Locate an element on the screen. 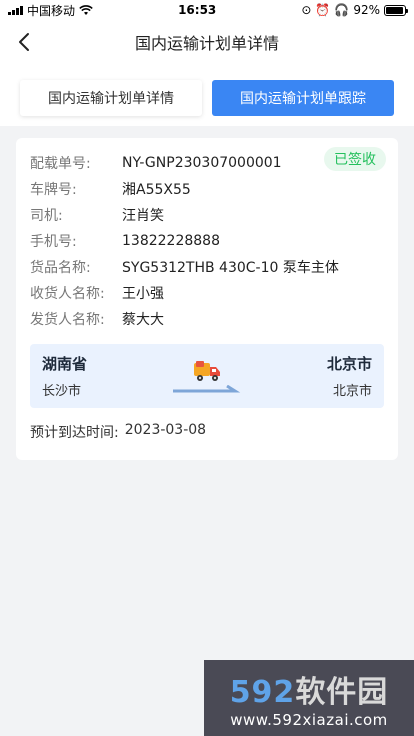  field-row-phone: 手机号: 13822228888 is located at coordinates (207, 241).